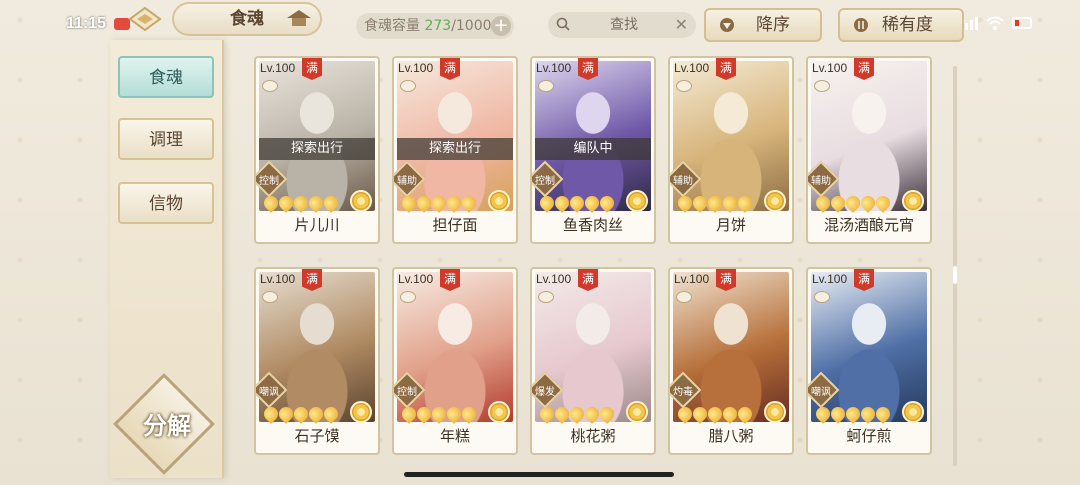  Describe the element at coordinates (299, 18) in the screenshot. I see `roof-icon` at that location.